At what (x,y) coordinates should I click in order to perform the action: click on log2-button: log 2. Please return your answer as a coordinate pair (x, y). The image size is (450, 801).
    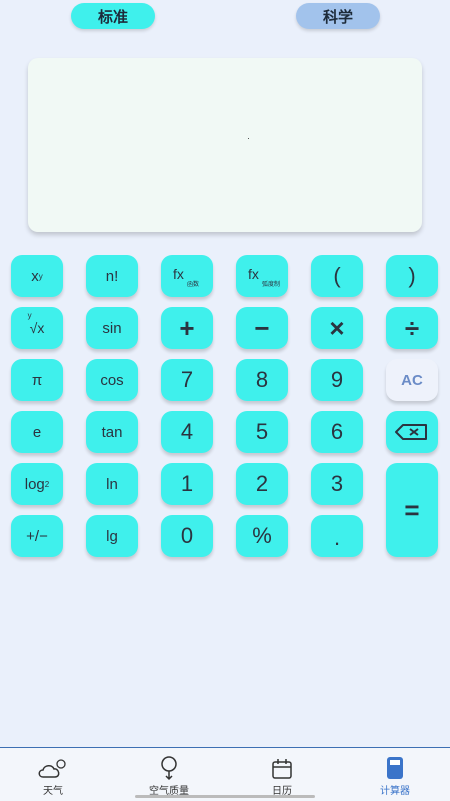
    Looking at the image, I should click on (37, 484).